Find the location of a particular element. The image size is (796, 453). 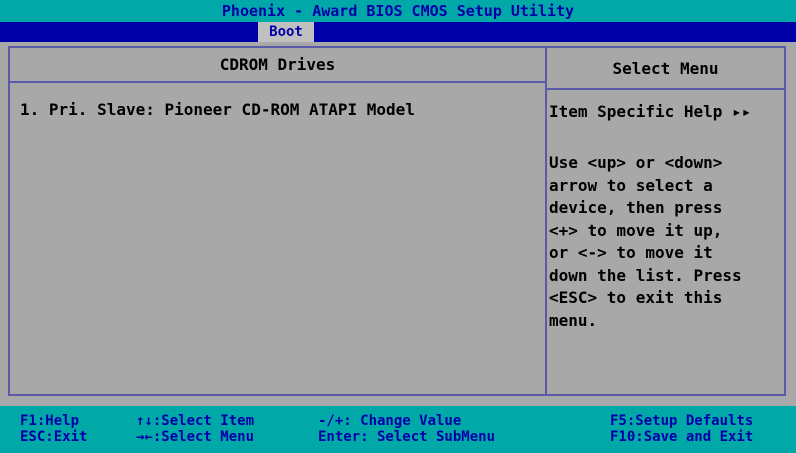

menu-tab-bar: Boot is located at coordinates (398, 32).